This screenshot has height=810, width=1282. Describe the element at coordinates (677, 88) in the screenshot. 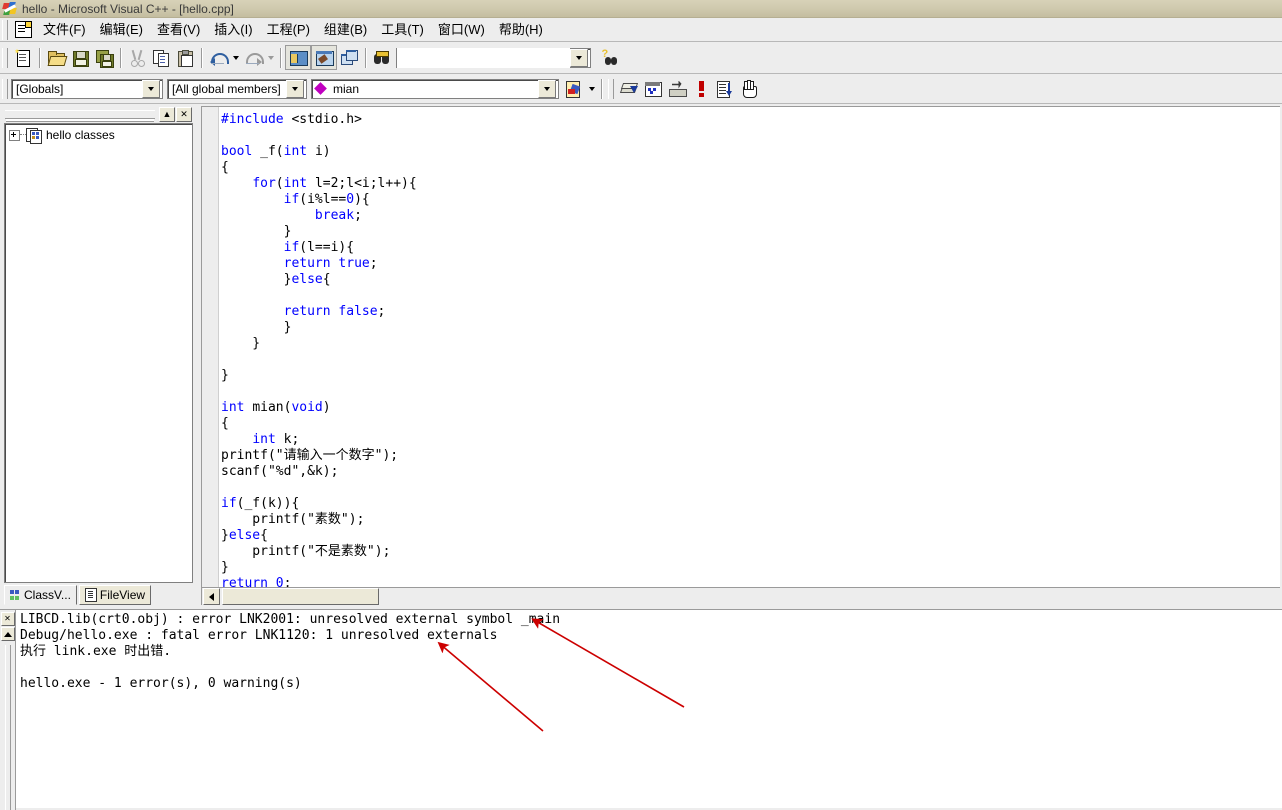

I see `build-execute-button` at that location.